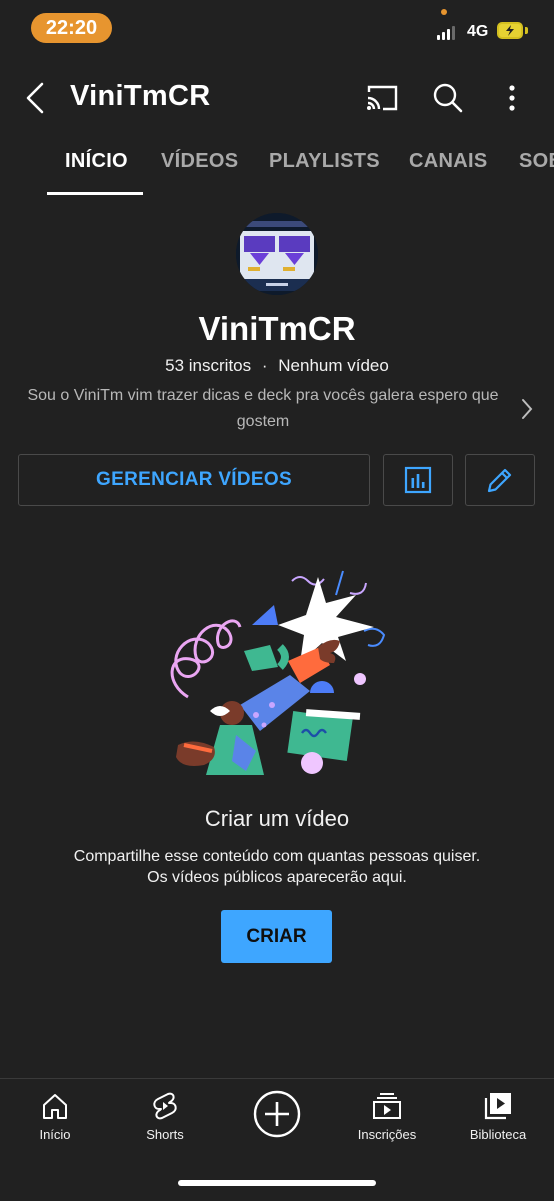  I want to click on nav-item-home: Início, so click(55, 1116).